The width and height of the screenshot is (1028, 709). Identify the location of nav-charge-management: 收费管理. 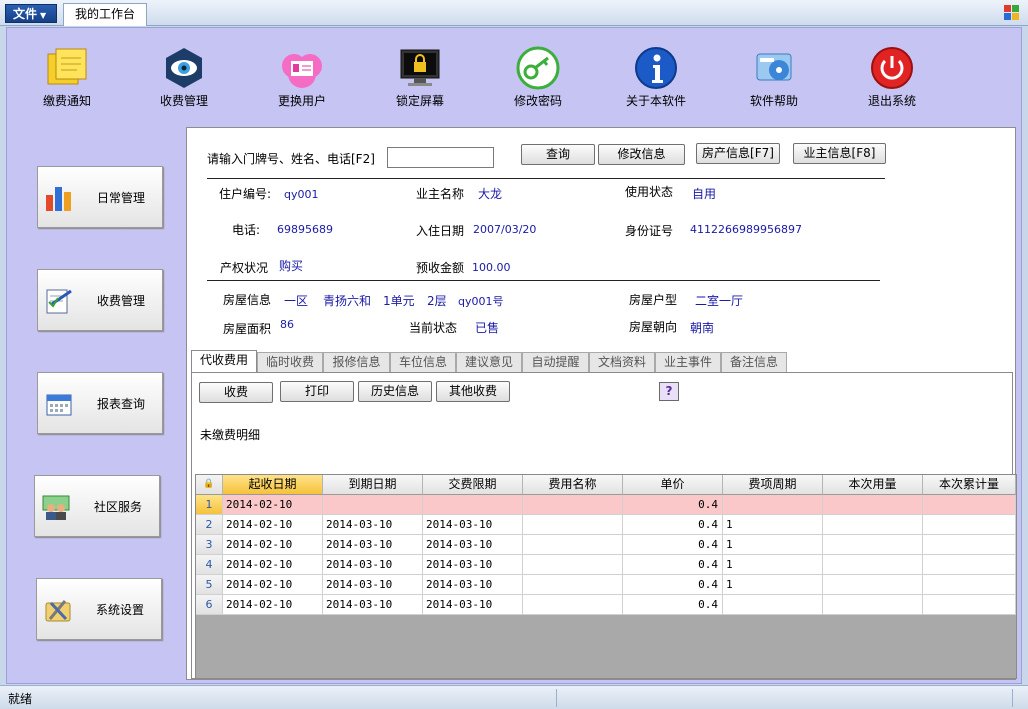
(100, 300).